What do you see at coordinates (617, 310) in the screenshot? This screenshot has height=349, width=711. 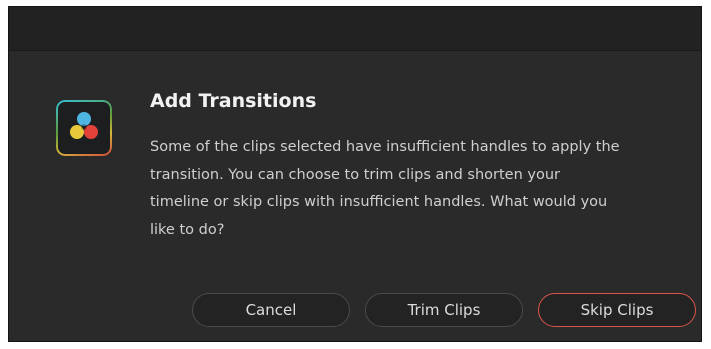 I see `skip-clips-button: Skip Clips` at bounding box center [617, 310].